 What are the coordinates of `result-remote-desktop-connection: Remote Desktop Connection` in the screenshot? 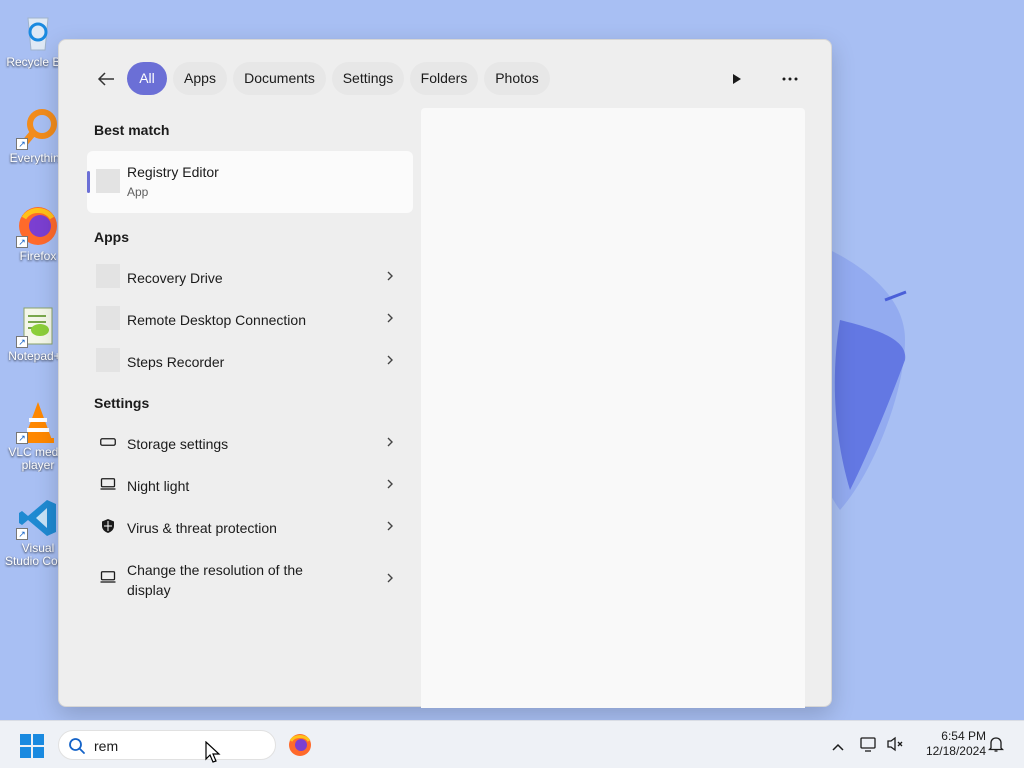 It's located at (250, 318).